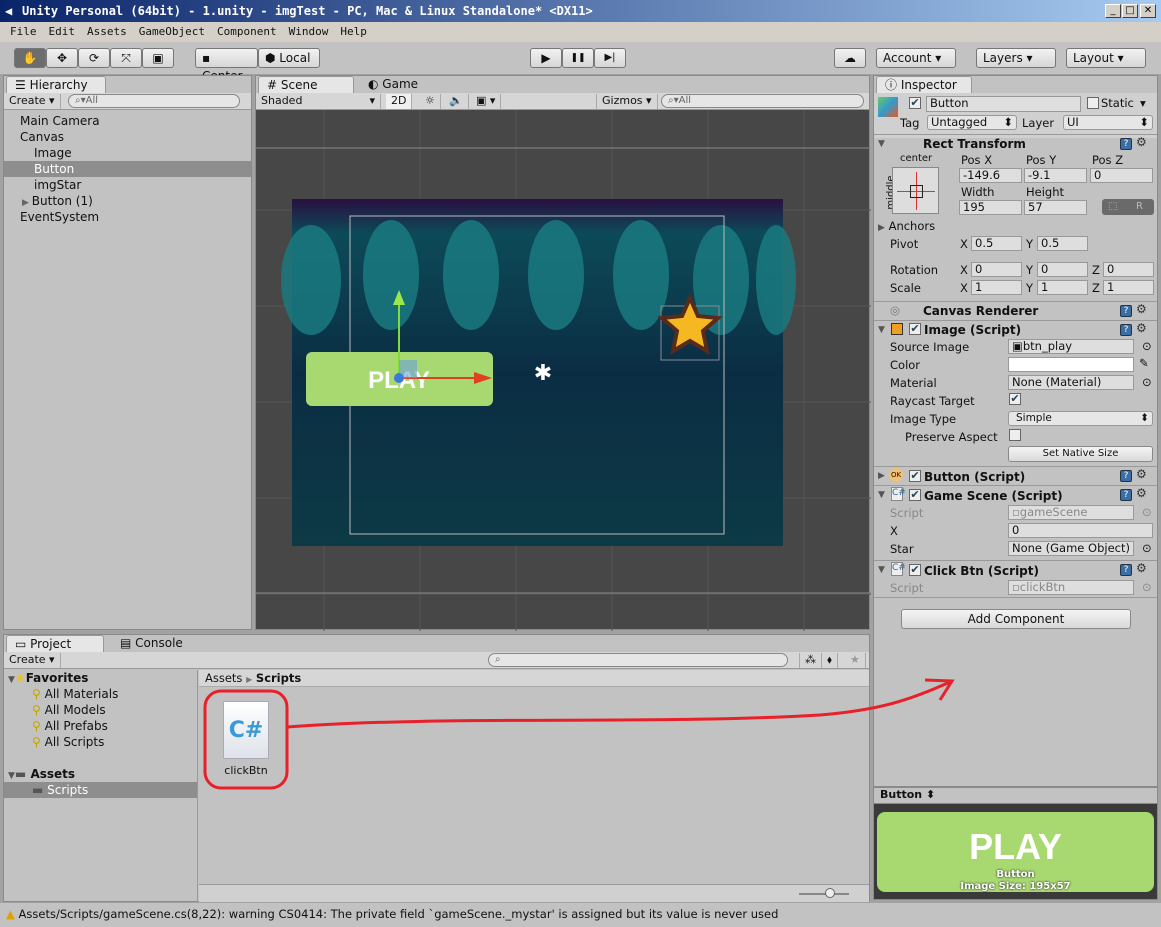  What do you see at coordinates (30, 58) in the screenshot?
I see `hand-tool-icon: ✋` at bounding box center [30, 58].